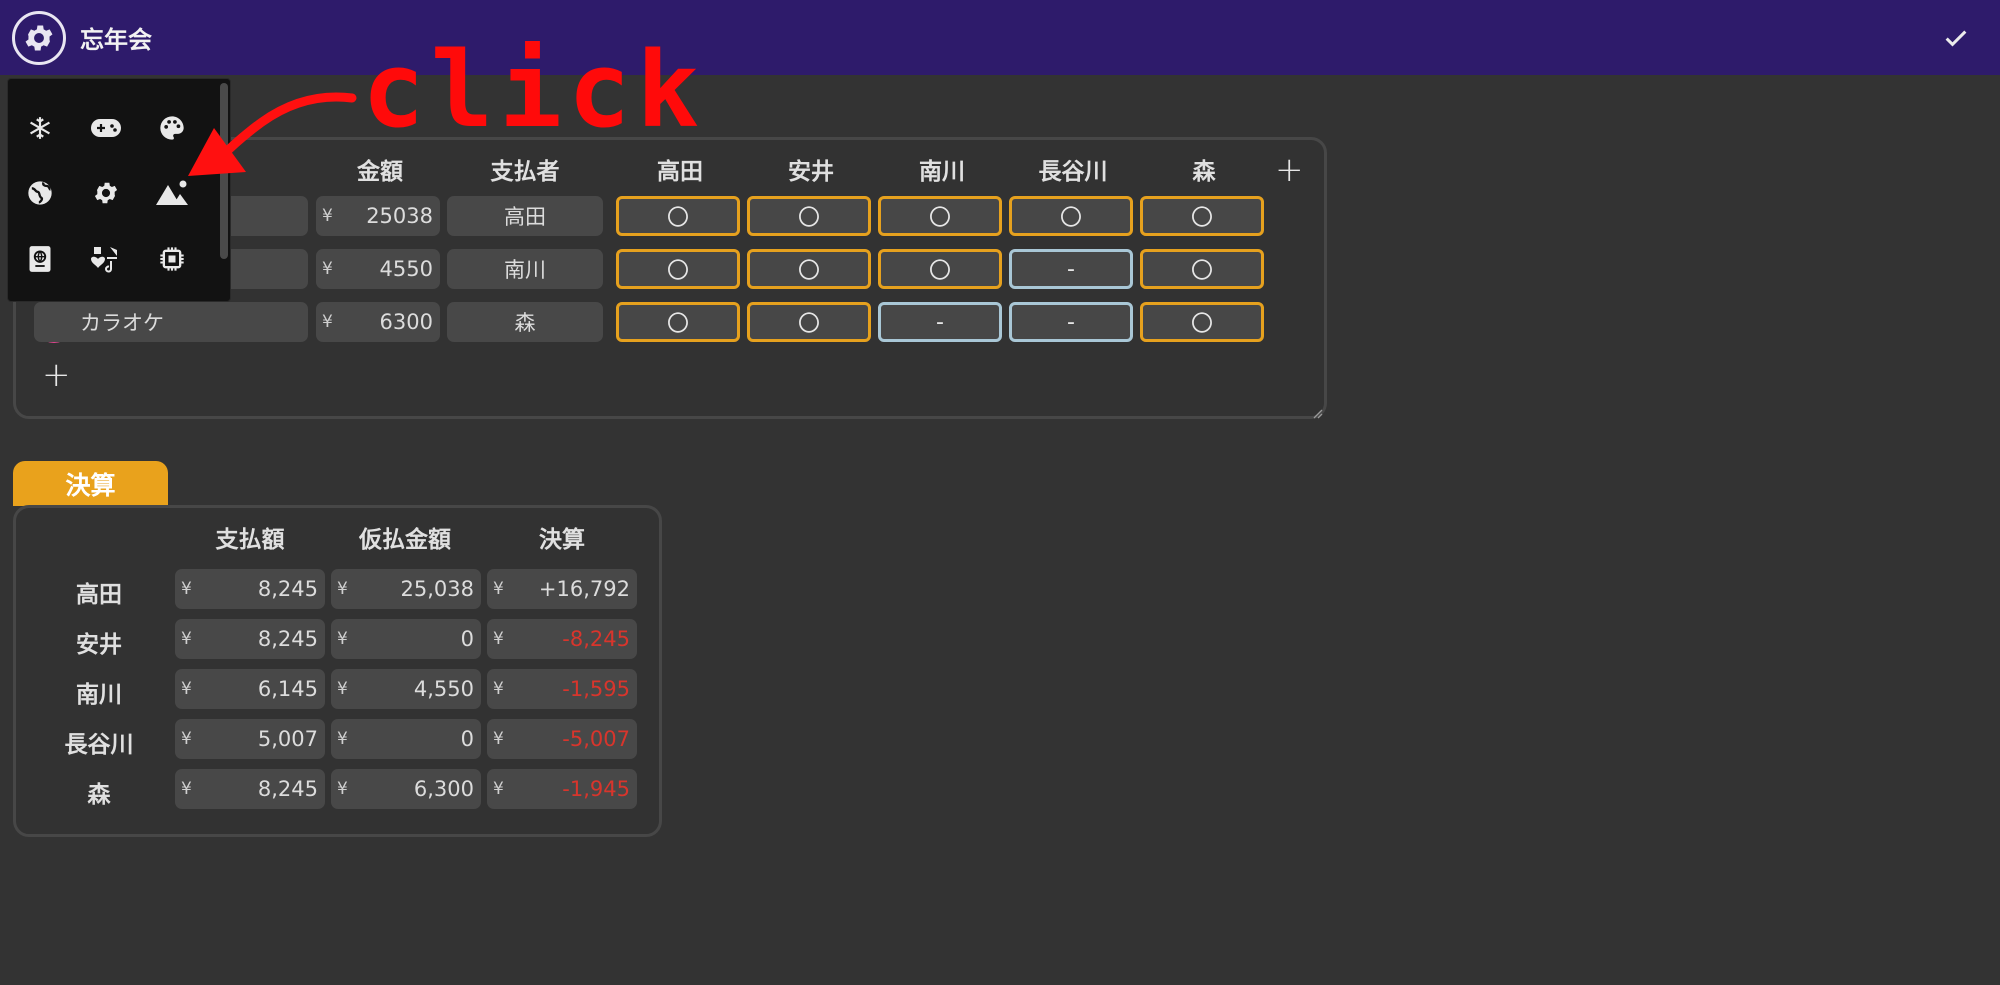 The image size is (2000, 985). I want to click on result-value: ¥ -8,245, so click(562, 639).